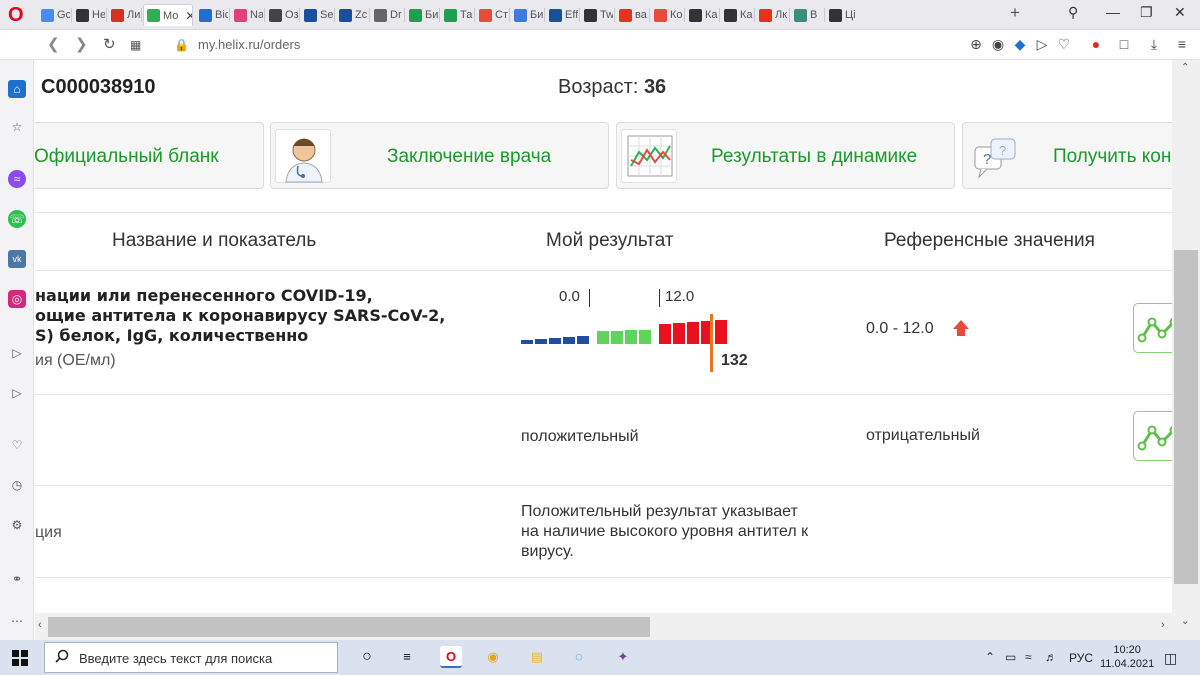 Image resolution: width=1200 pixels, height=675 pixels. I want to click on scroll-left-icon: ‹, so click(40, 625).